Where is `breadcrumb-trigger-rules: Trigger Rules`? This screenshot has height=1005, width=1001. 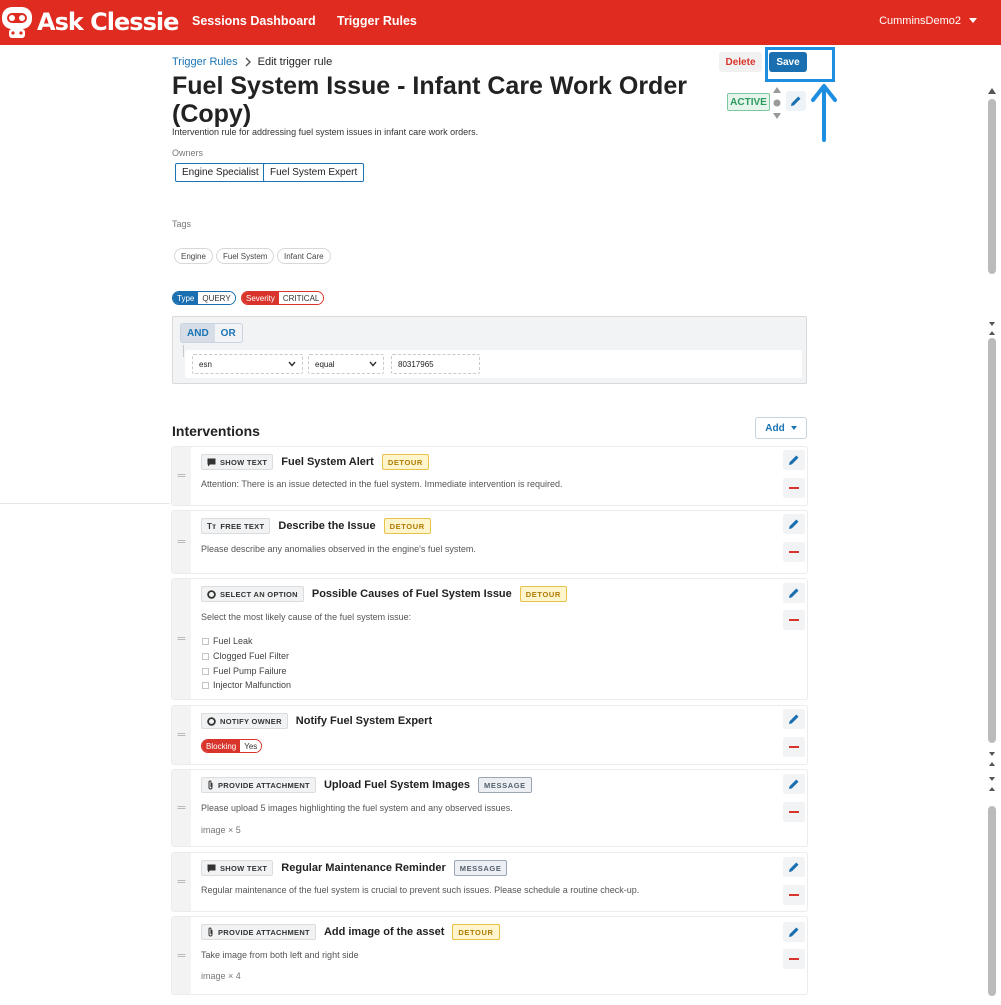 breadcrumb-trigger-rules: Trigger Rules is located at coordinates (205, 62).